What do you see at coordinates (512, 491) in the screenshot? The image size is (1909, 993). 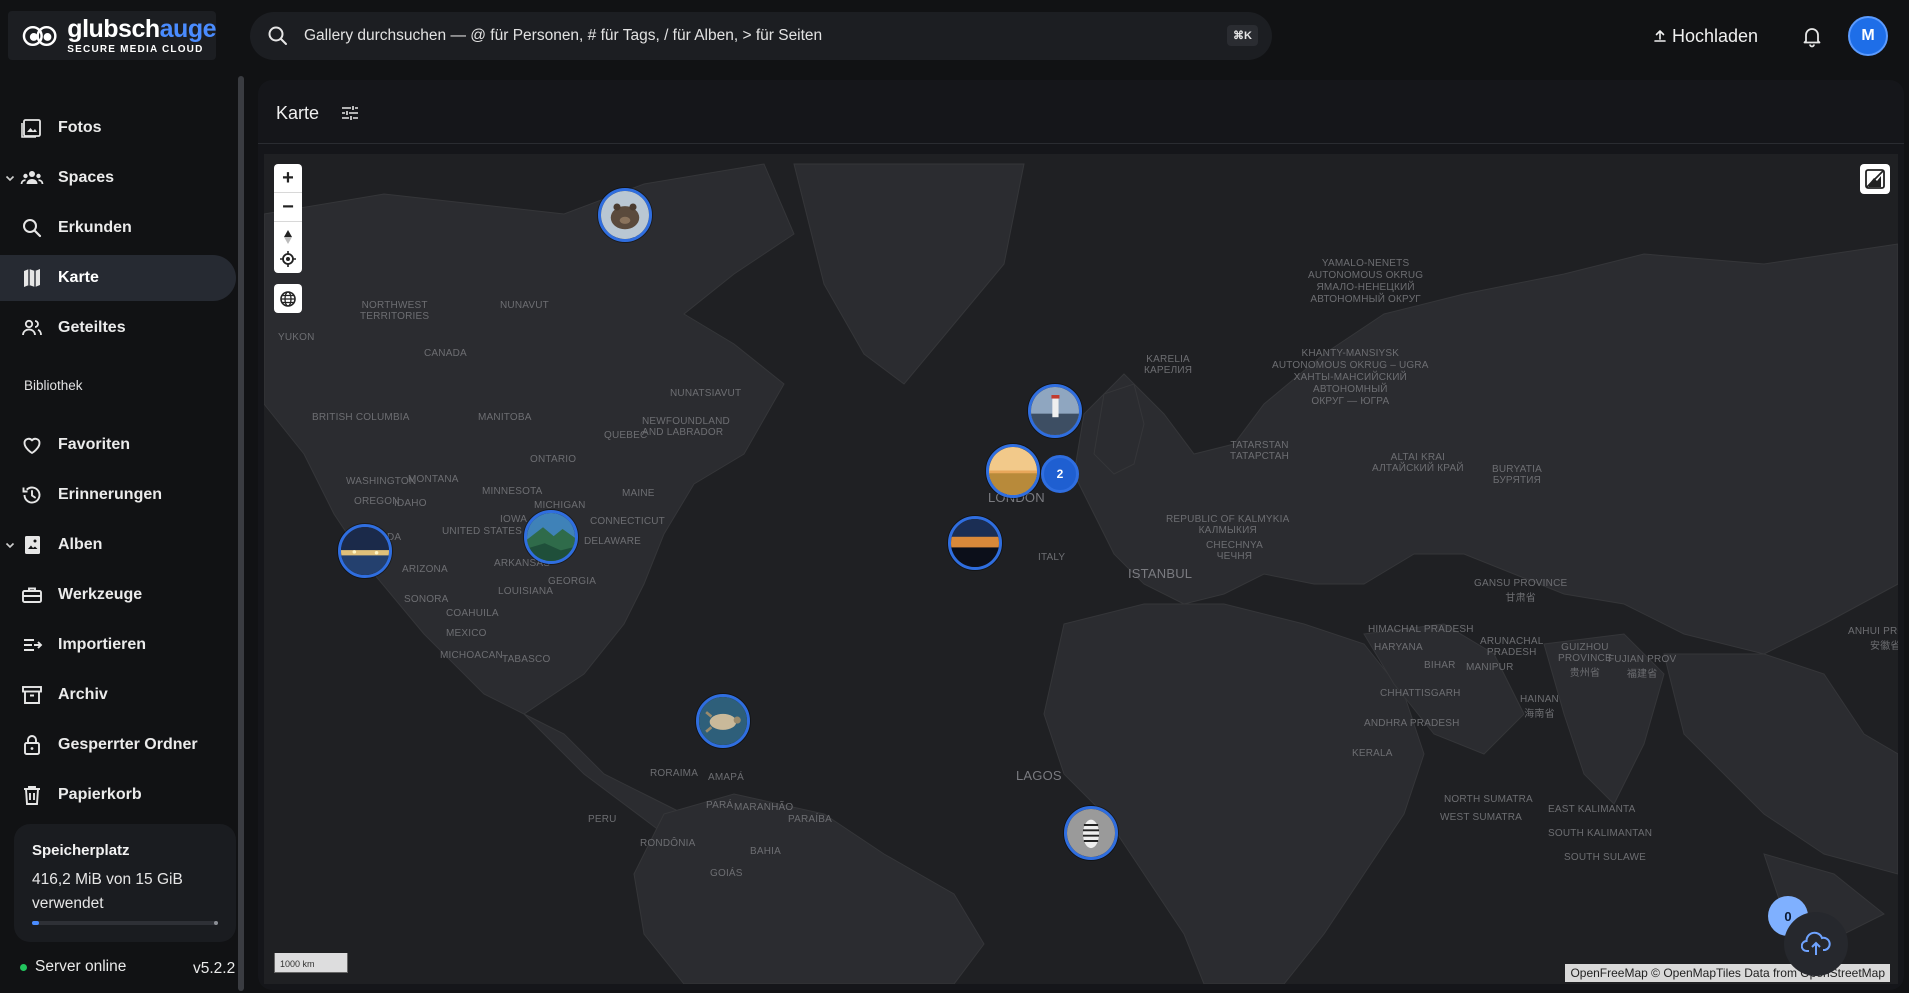 I see `map-label: MINNESOTA` at bounding box center [512, 491].